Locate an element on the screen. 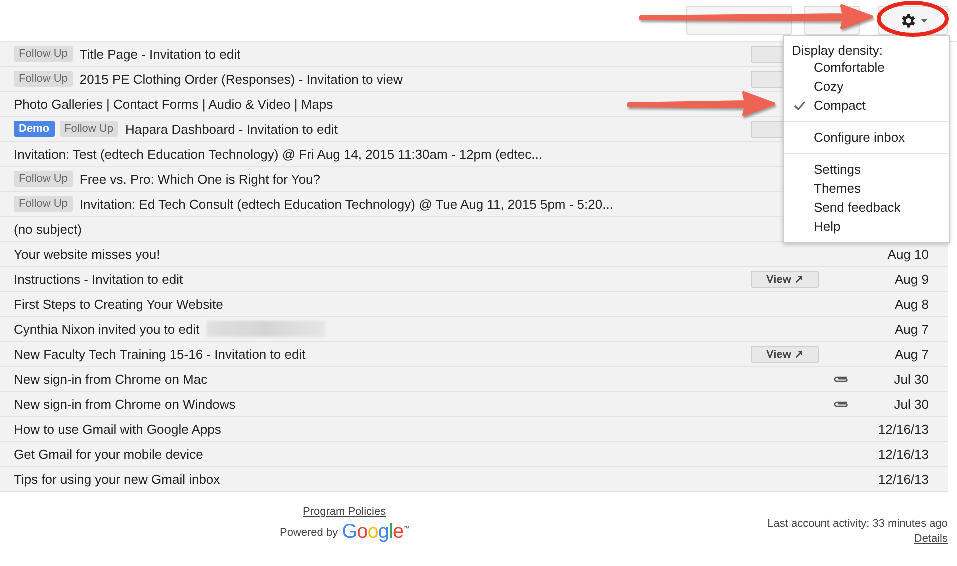 The image size is (957, 566). message-date: Aug 9 is located at coordinates (912, 279).